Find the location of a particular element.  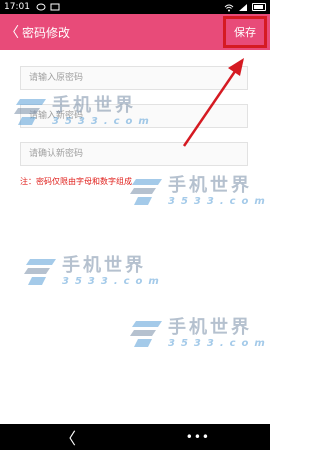

save-highlight-box: 保存 is located at coordinates (245, 32).